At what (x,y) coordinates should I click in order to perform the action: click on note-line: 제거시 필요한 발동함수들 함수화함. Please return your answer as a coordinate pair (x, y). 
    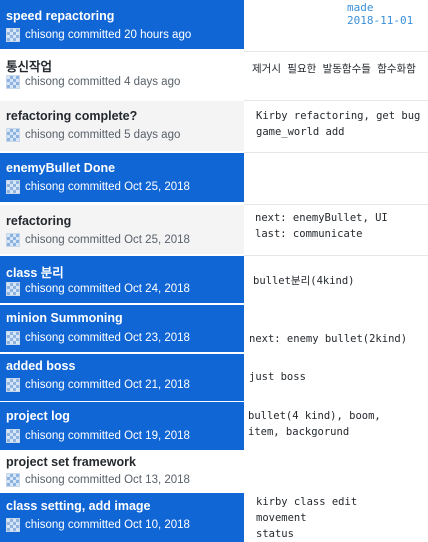
    Looking at the image, I should click on (334, 69).